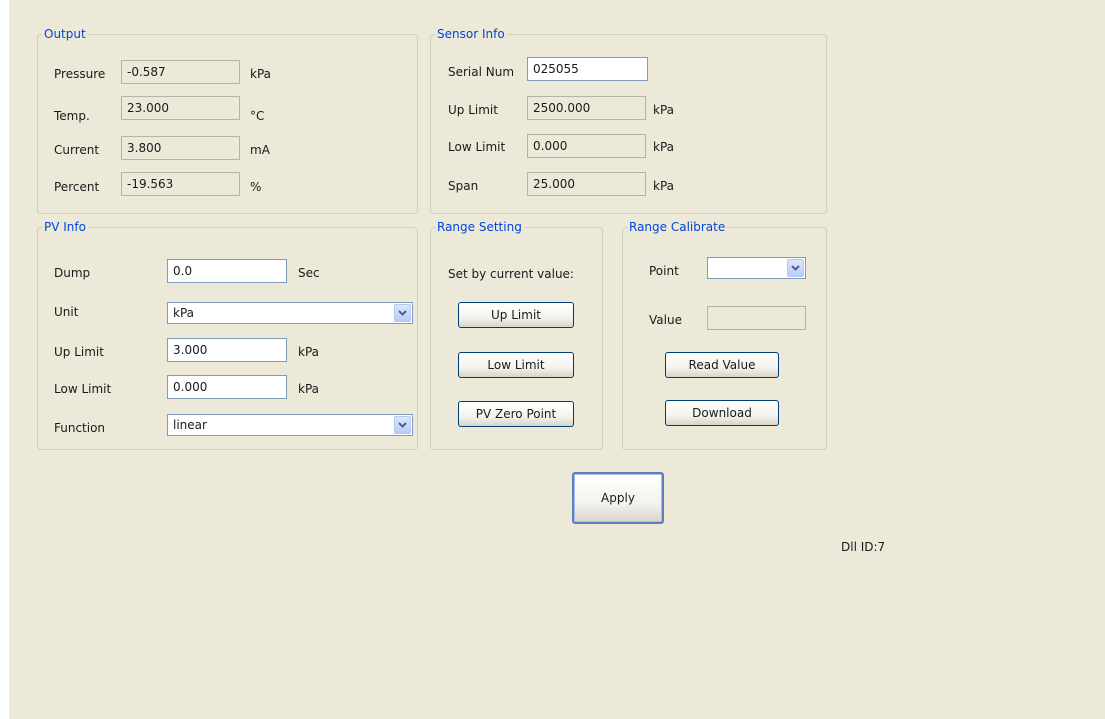  I want to click on sensor-up-limit-label: Up Limit, so click(473, 110).